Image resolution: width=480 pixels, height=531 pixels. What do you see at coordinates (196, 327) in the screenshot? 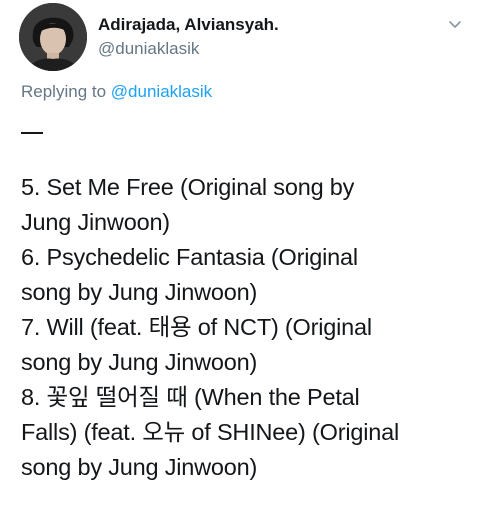
I see `tweet-text-line: 7. Will (feat. 태용 of NCT) (Original` at bounding box center [196, 327].